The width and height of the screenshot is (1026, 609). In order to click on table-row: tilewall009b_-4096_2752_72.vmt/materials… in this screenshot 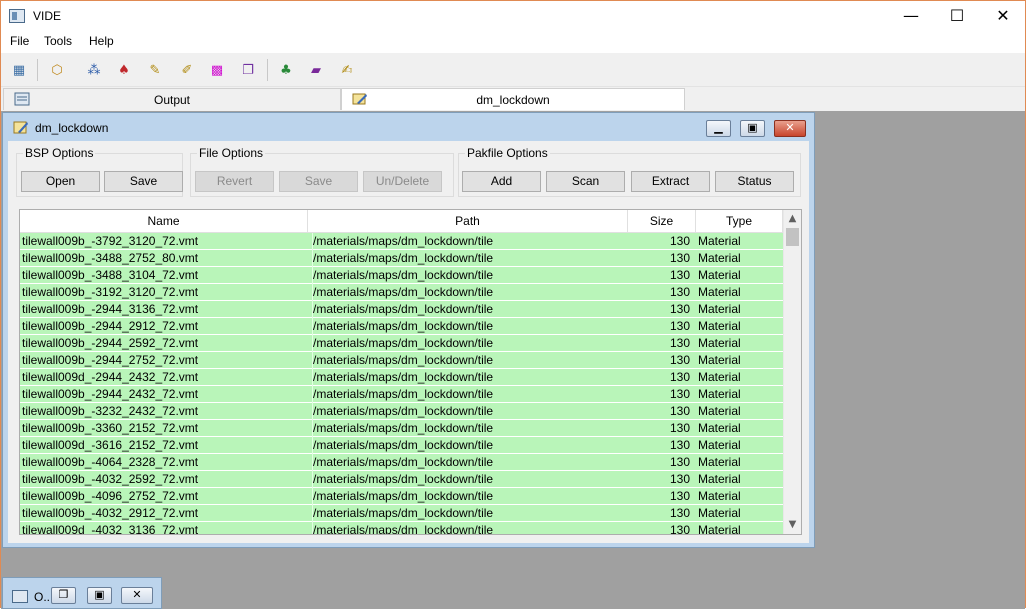, I will do `click(401, 496)`.